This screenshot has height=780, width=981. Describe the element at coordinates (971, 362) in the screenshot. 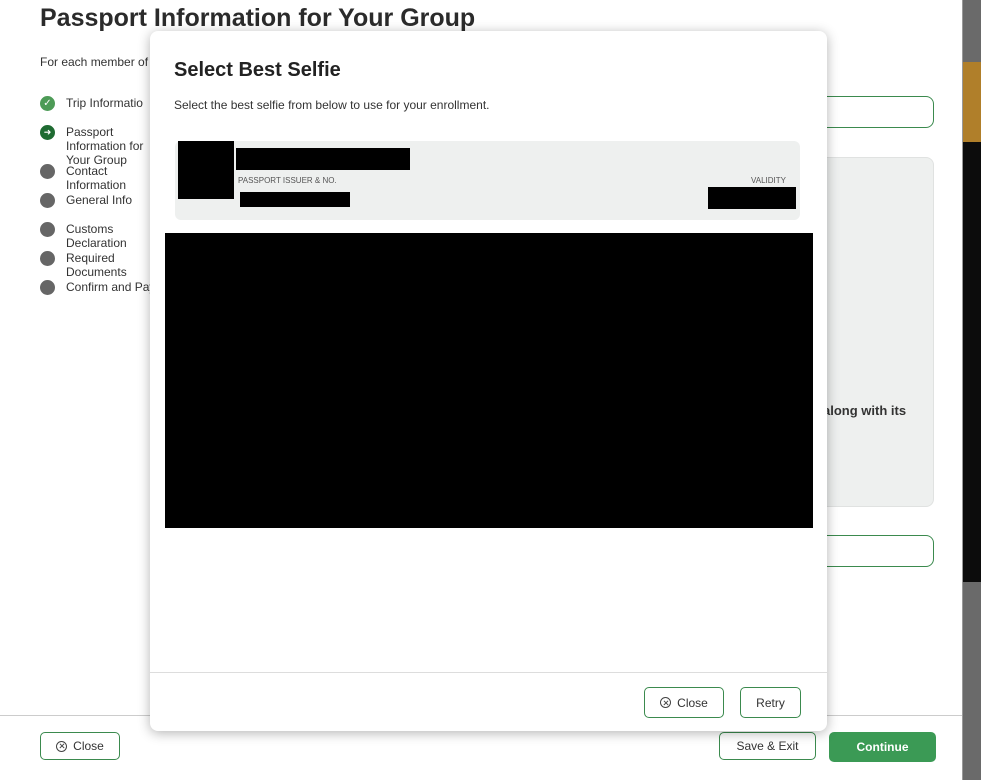

I see `window-edge-dark` at that location.